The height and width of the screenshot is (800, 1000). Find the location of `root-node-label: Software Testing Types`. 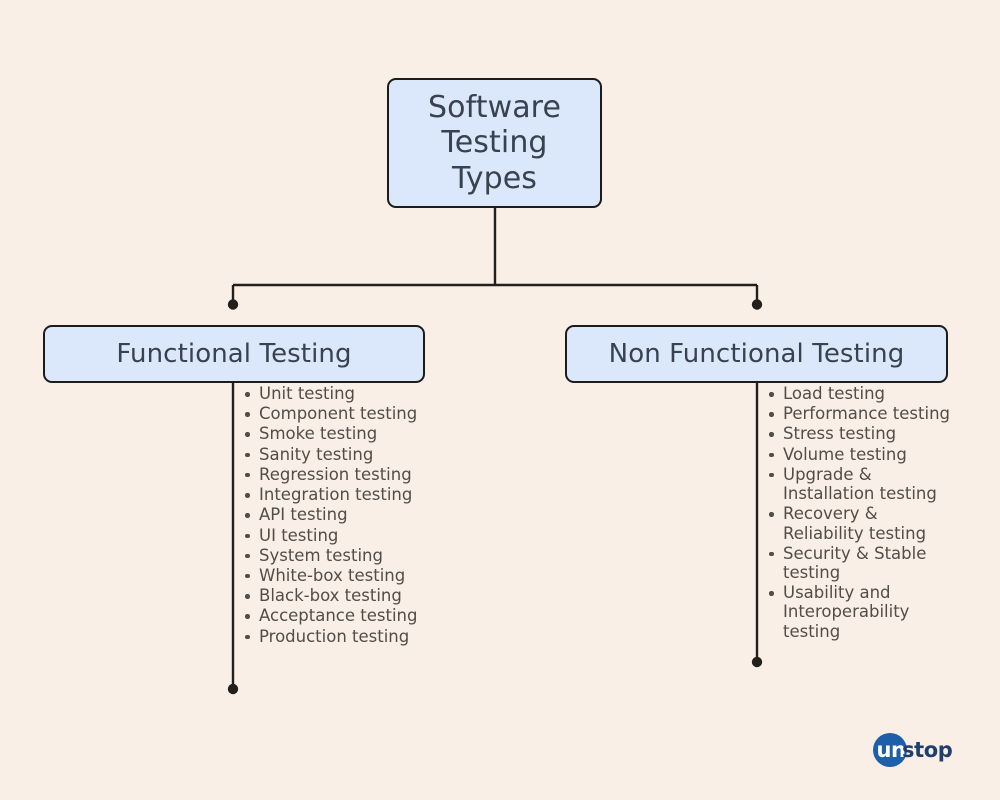

root-node-label: Software Testing Types is located at coordinates (494, 143).